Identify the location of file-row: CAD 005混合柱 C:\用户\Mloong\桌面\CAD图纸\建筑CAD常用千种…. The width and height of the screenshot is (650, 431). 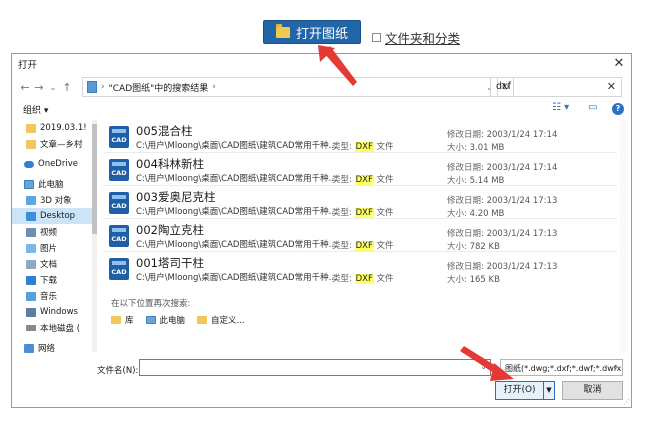
(360, 136).